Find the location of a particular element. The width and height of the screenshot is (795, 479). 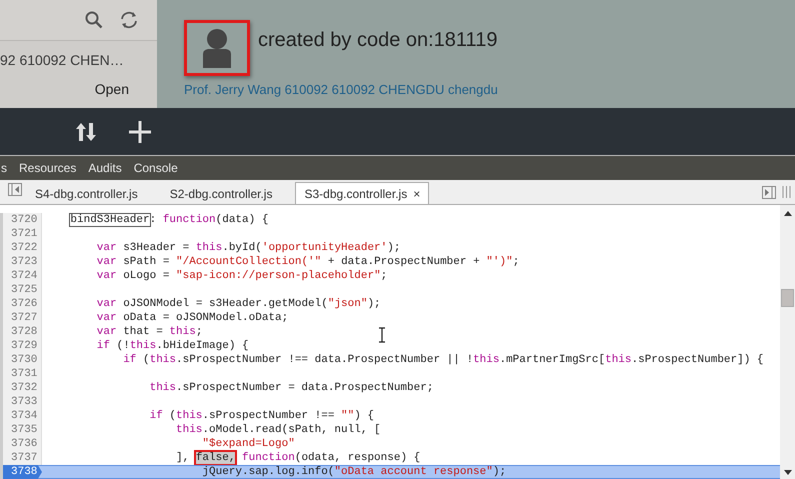

file-tab: S4-dbg.controller.js is located at coordinates (86, 193).